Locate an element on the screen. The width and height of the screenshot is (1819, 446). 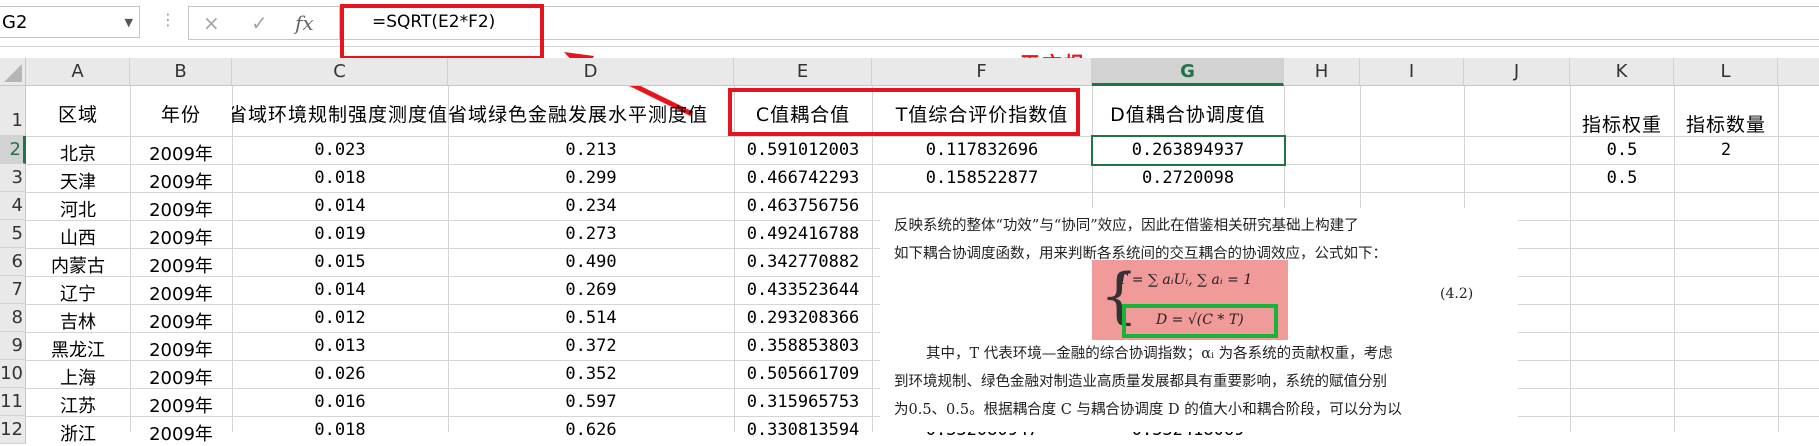
cell-green-finance: 0.352 is located at coordinates (591, 374).